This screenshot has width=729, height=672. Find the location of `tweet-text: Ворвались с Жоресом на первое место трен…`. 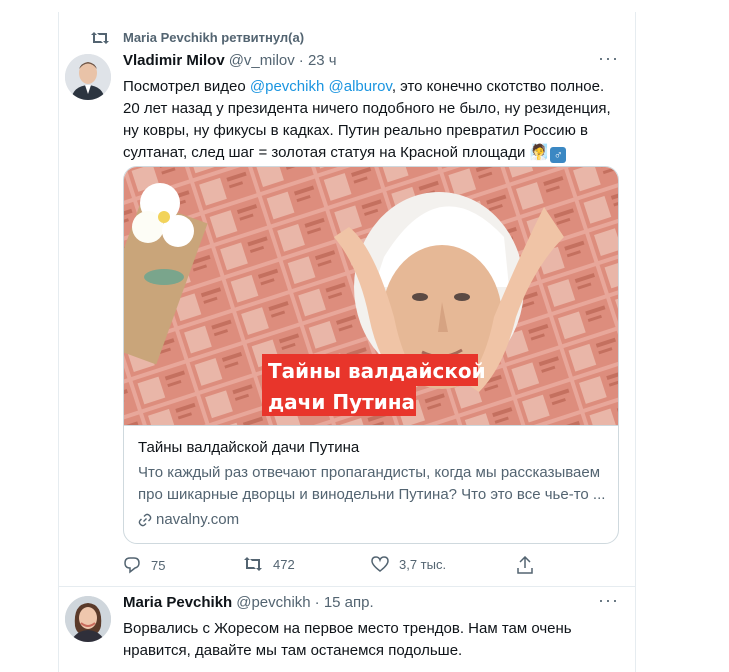

tweet-text: Ворвались с Жоресом на первое место трен… is located at coordinates (347, 639).